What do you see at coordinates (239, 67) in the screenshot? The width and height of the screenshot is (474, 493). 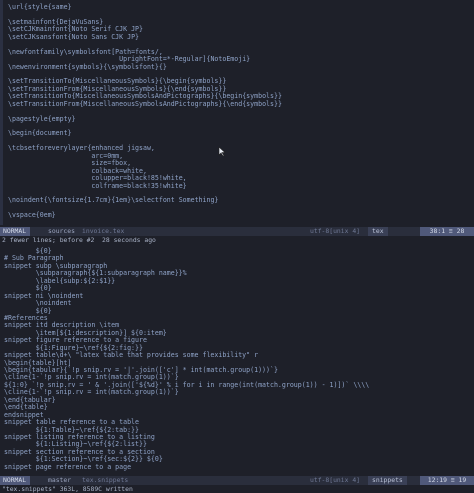 I see `code-line: \newenvironment{symbols}{\symbolsfont}{}` at bounding box center [239, 67].